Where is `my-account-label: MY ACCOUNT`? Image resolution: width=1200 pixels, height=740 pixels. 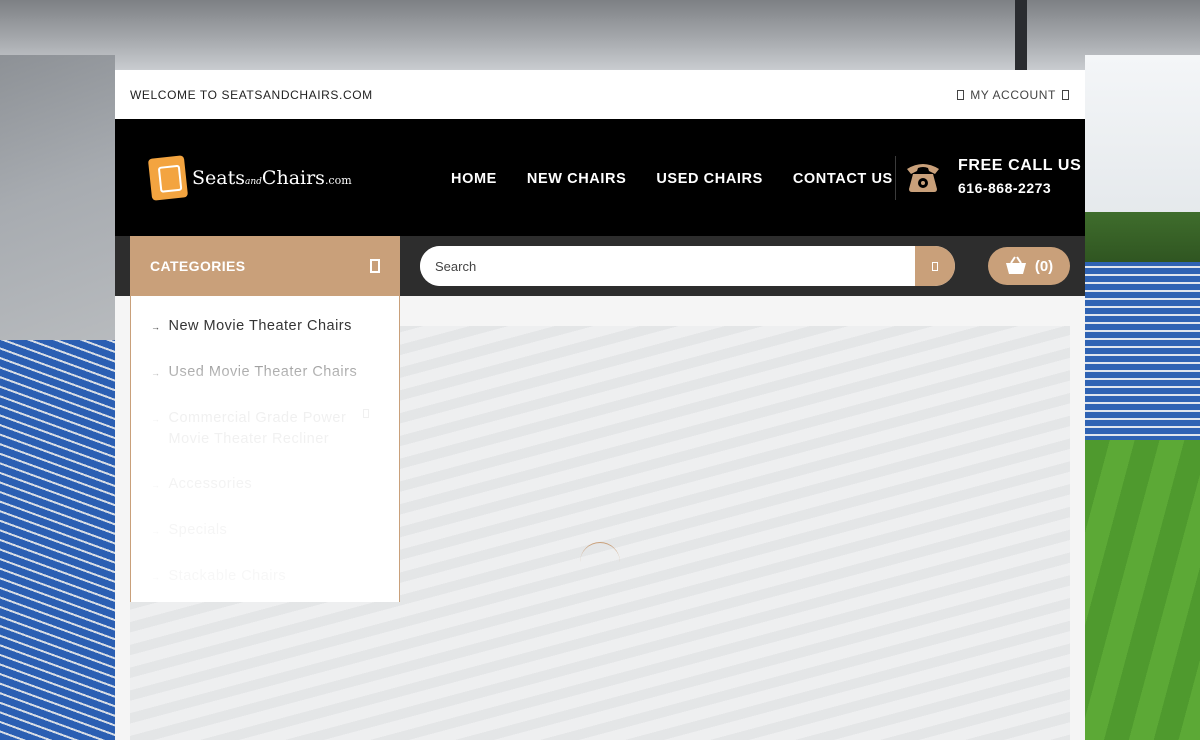 my-account-label: MY ACCOUNT is located at coordinates (1013, 94).